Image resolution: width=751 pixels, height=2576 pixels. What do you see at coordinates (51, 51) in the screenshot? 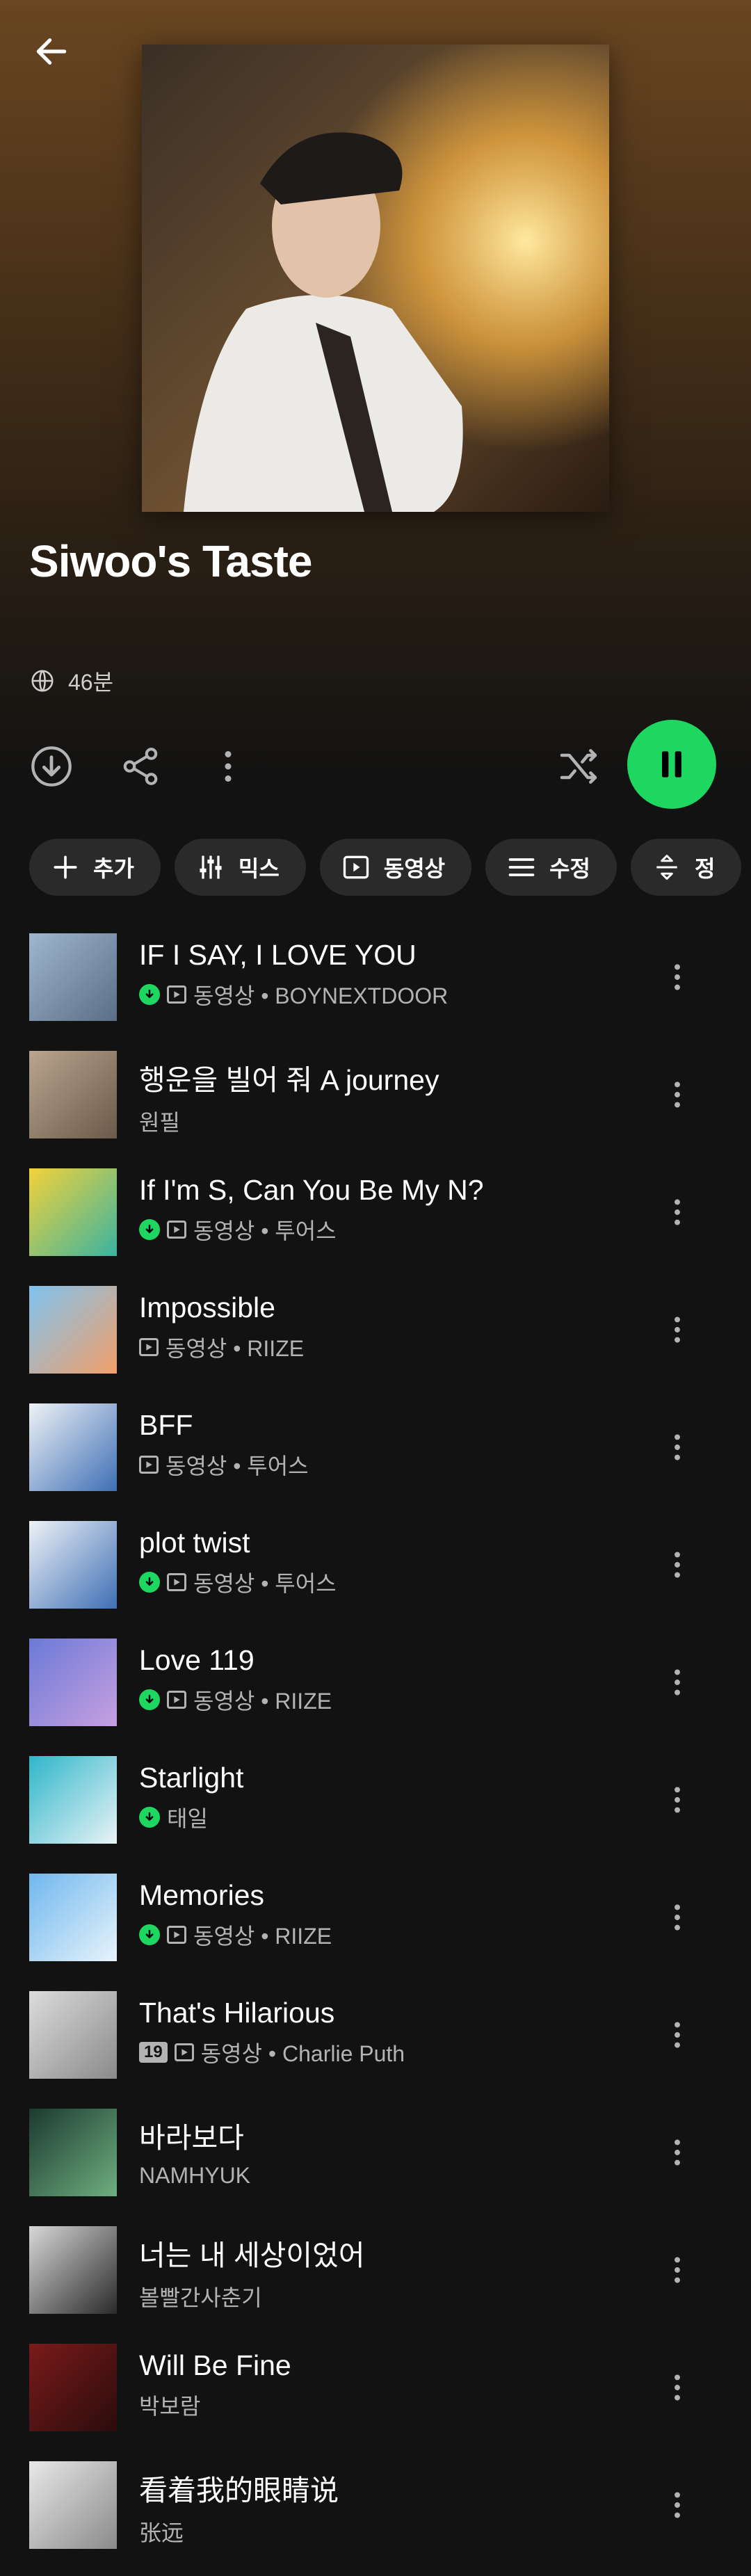
I see `back-button` at bounding box center [51, 51].